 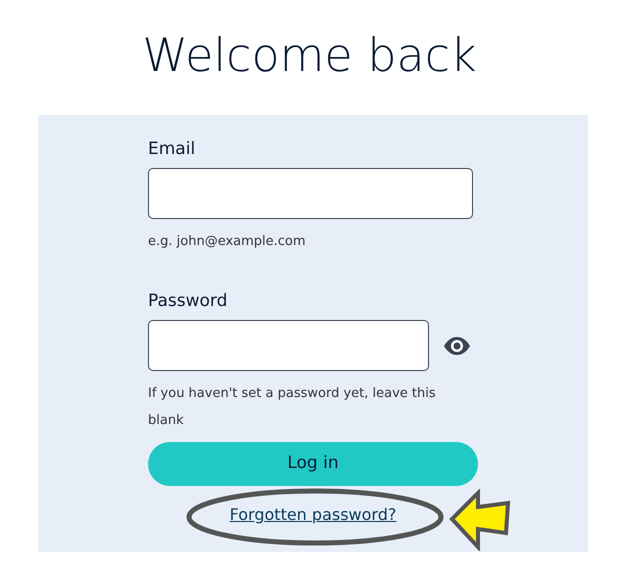 I want to click on field-label: Email, so click(x=172, y=149).